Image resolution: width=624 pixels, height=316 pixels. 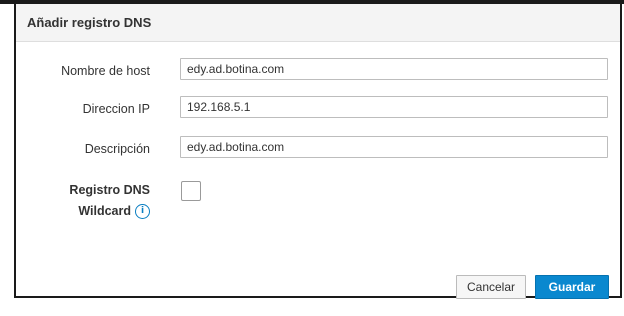 What do you see at coordinates (116, 109) in the screenshot?
I see `ip-address-label: Direccion IP` at bounding box center [116, 109].